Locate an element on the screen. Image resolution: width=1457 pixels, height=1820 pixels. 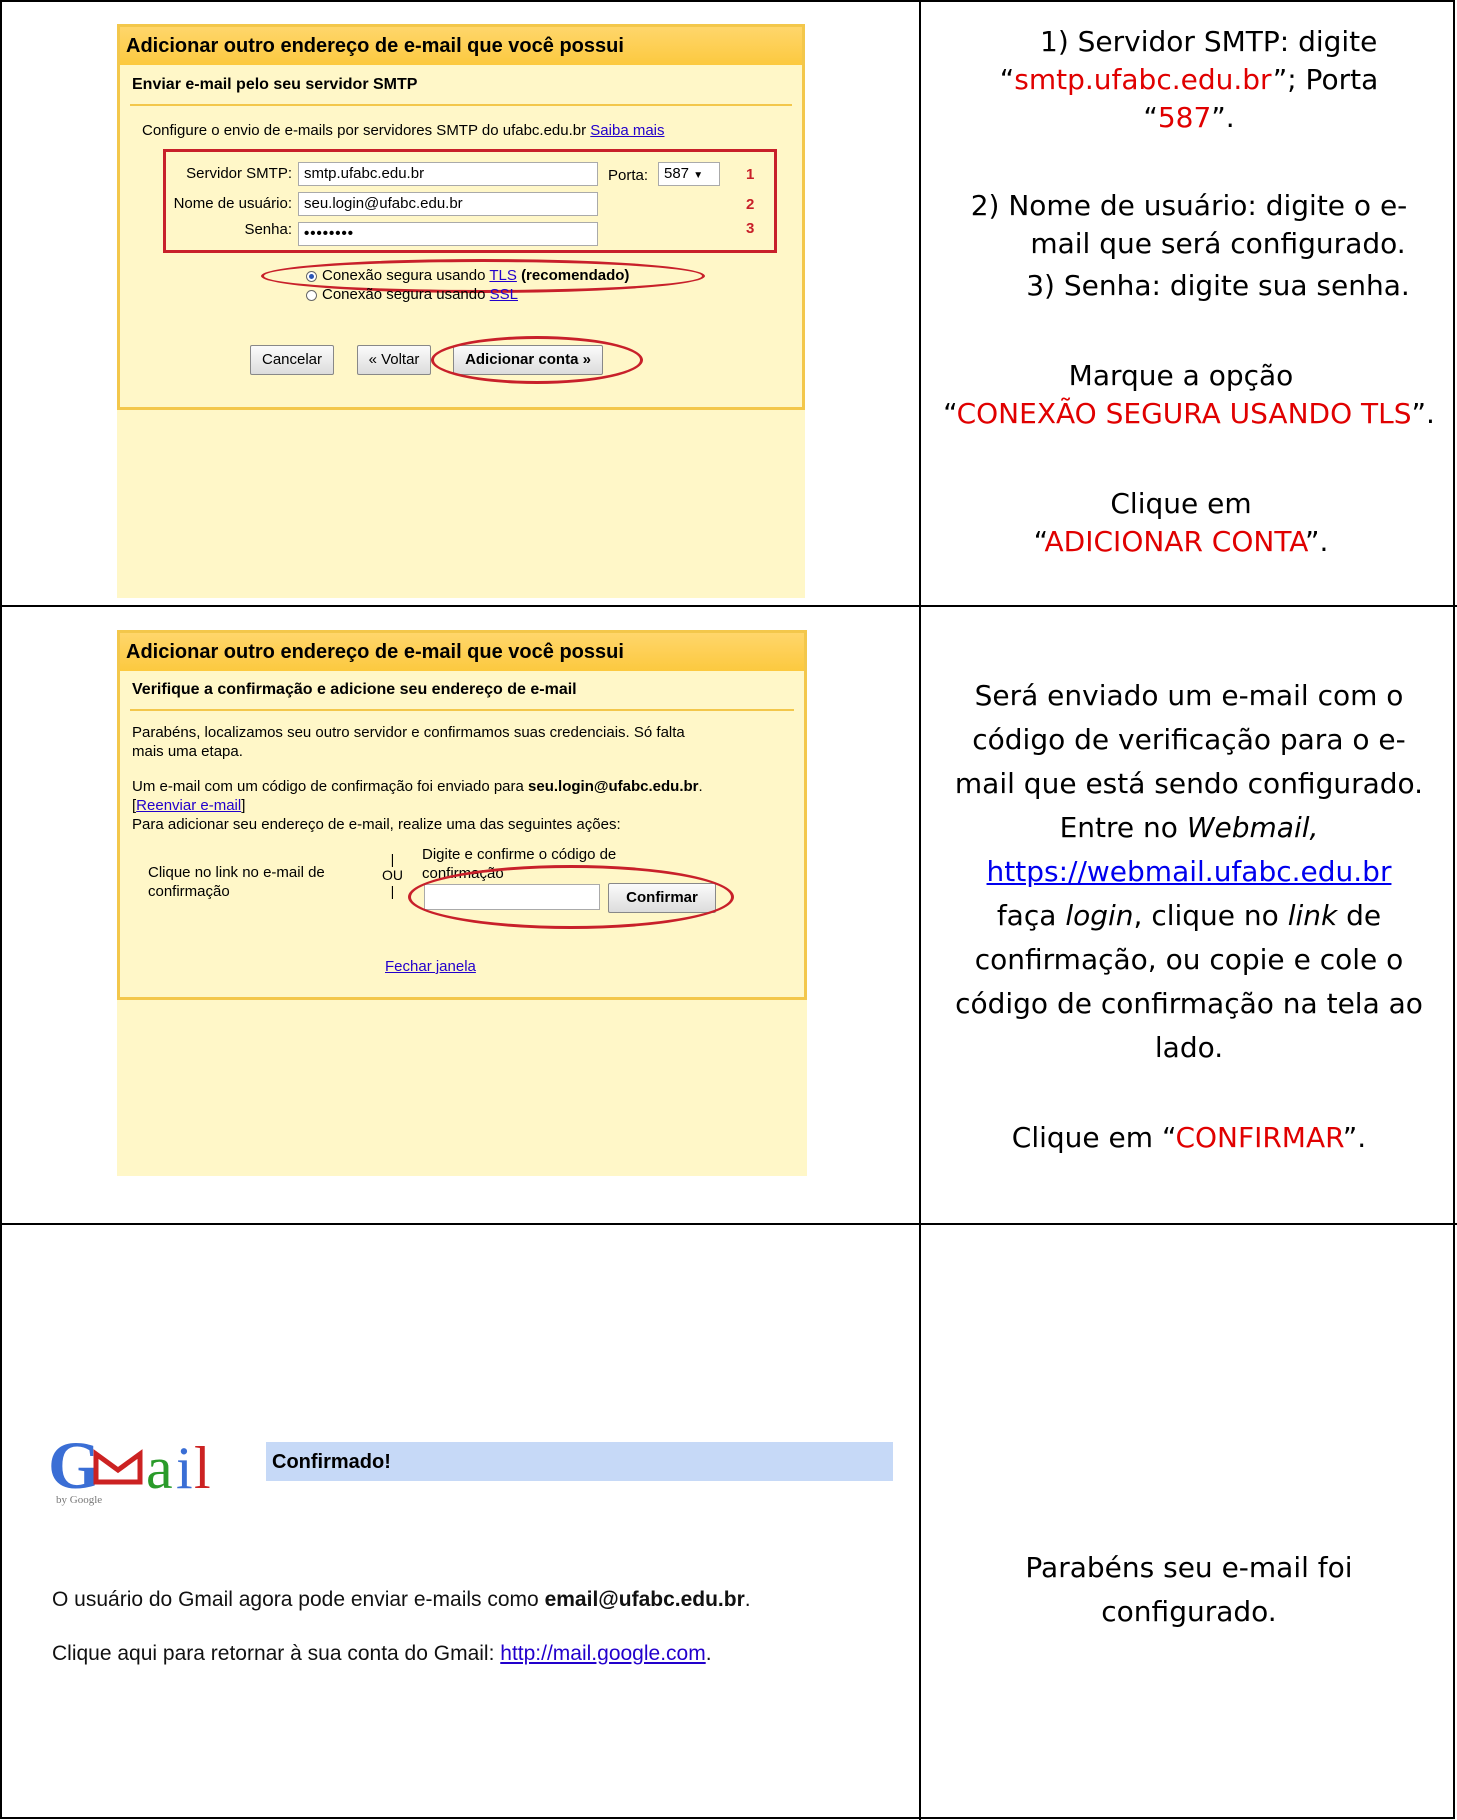
step1-port-quote-close: ”. is located at coordinates (1223, 117).